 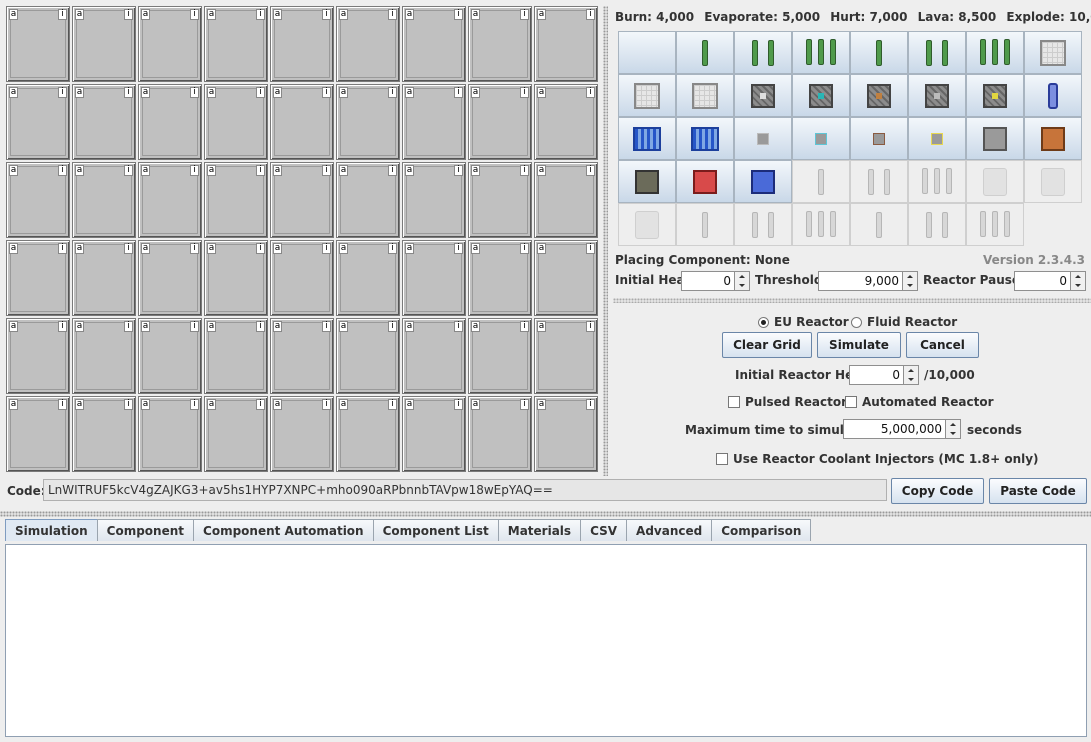 I want to click on fluid-reactor-radio: Fluid Reactor, so click(x=904, y=322).